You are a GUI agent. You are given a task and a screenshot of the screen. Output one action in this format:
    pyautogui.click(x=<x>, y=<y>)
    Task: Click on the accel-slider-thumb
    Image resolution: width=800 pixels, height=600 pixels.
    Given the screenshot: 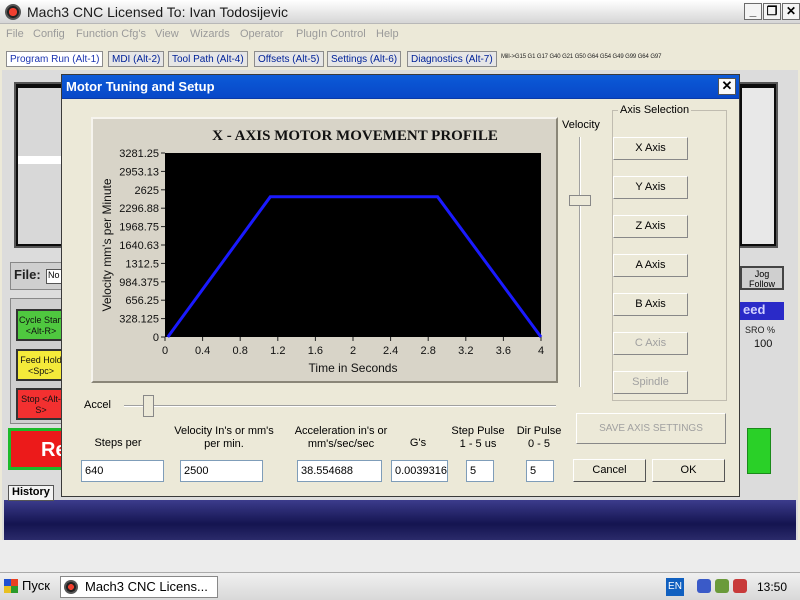 What is the action you would take?
    pyautogui.click(x=148, y=406)
    